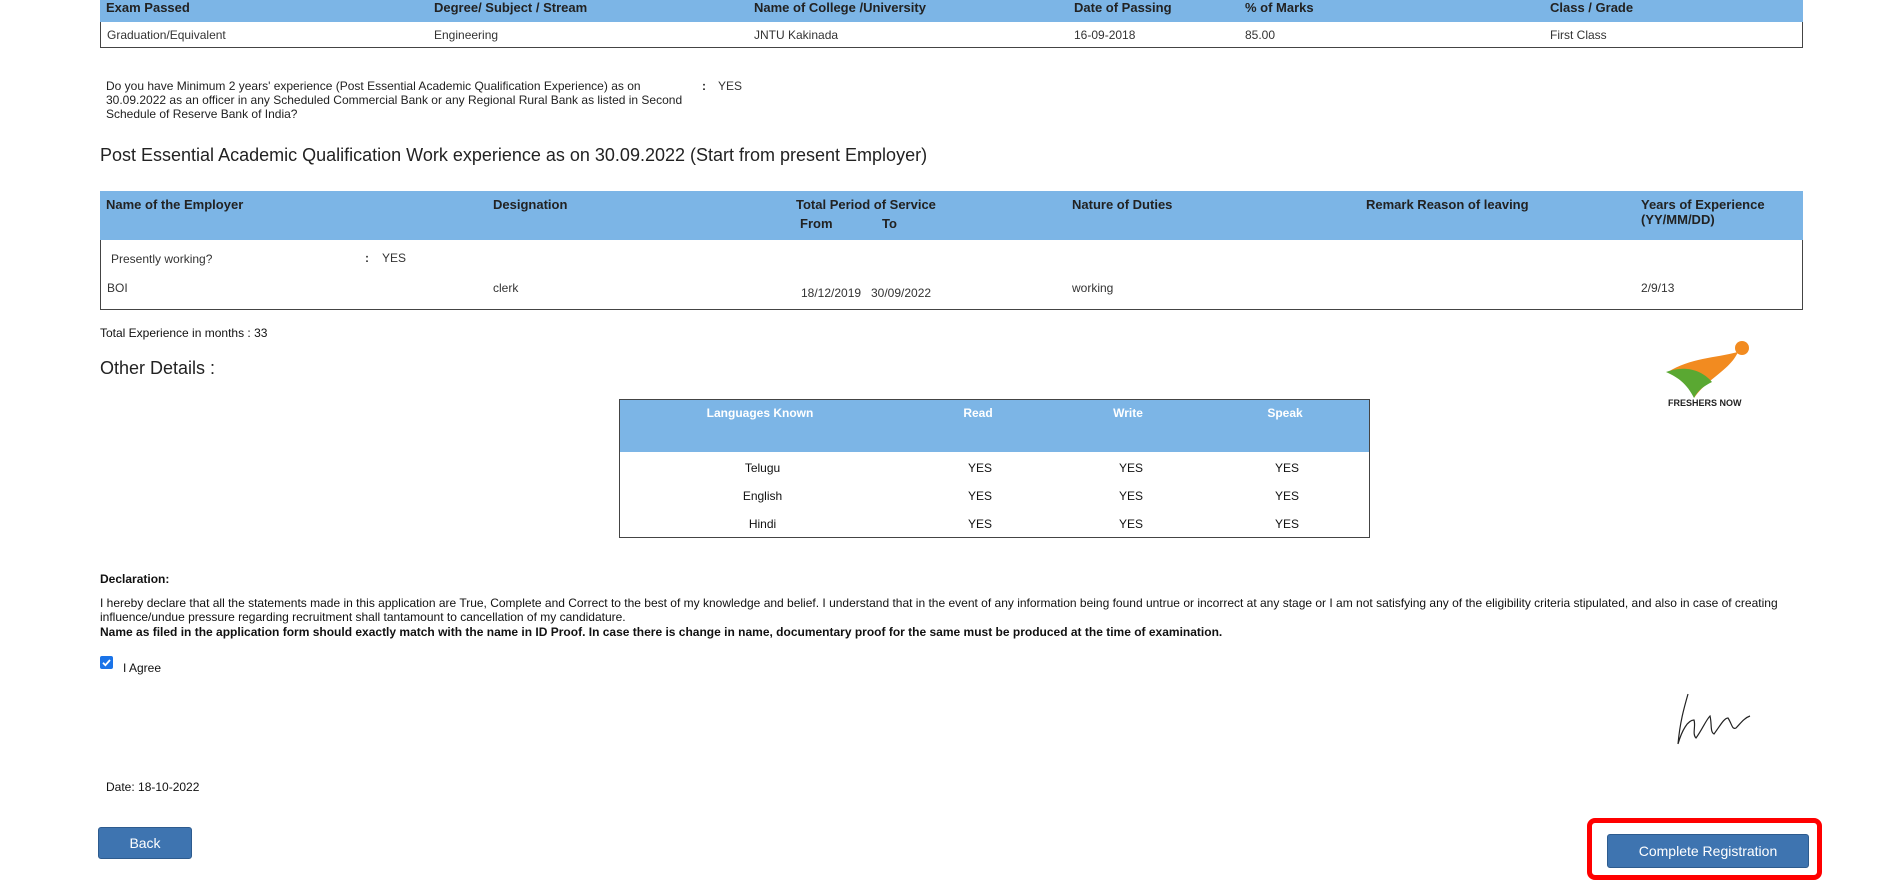 Image resolution: width=1904 pixels, height=894 pixels. I want to click on edu-date: 16-09-2018, so click(1105, 35).